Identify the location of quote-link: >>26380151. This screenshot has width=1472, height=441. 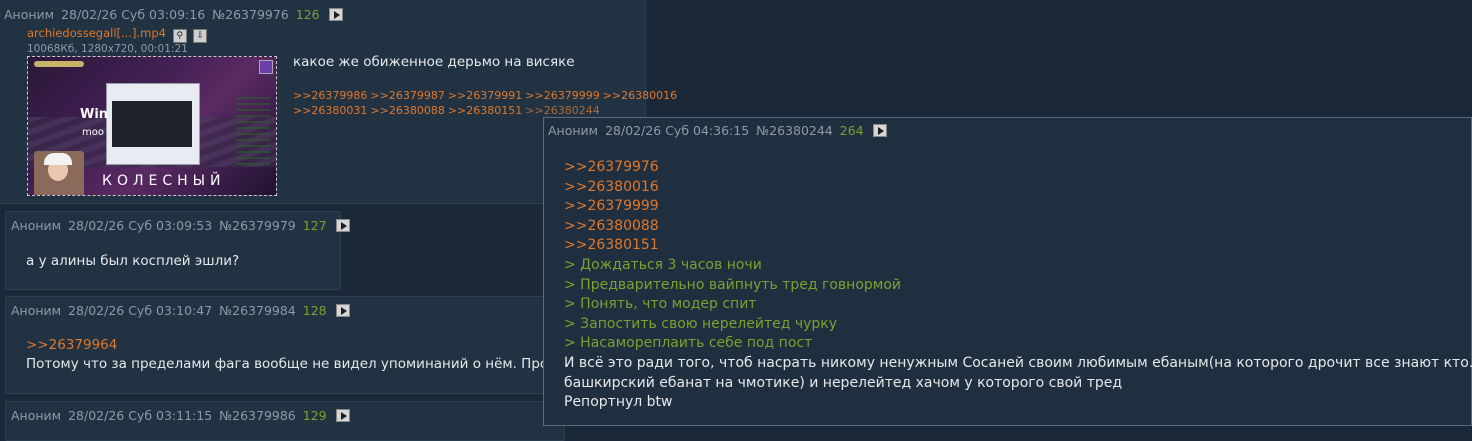
(1018, 246).